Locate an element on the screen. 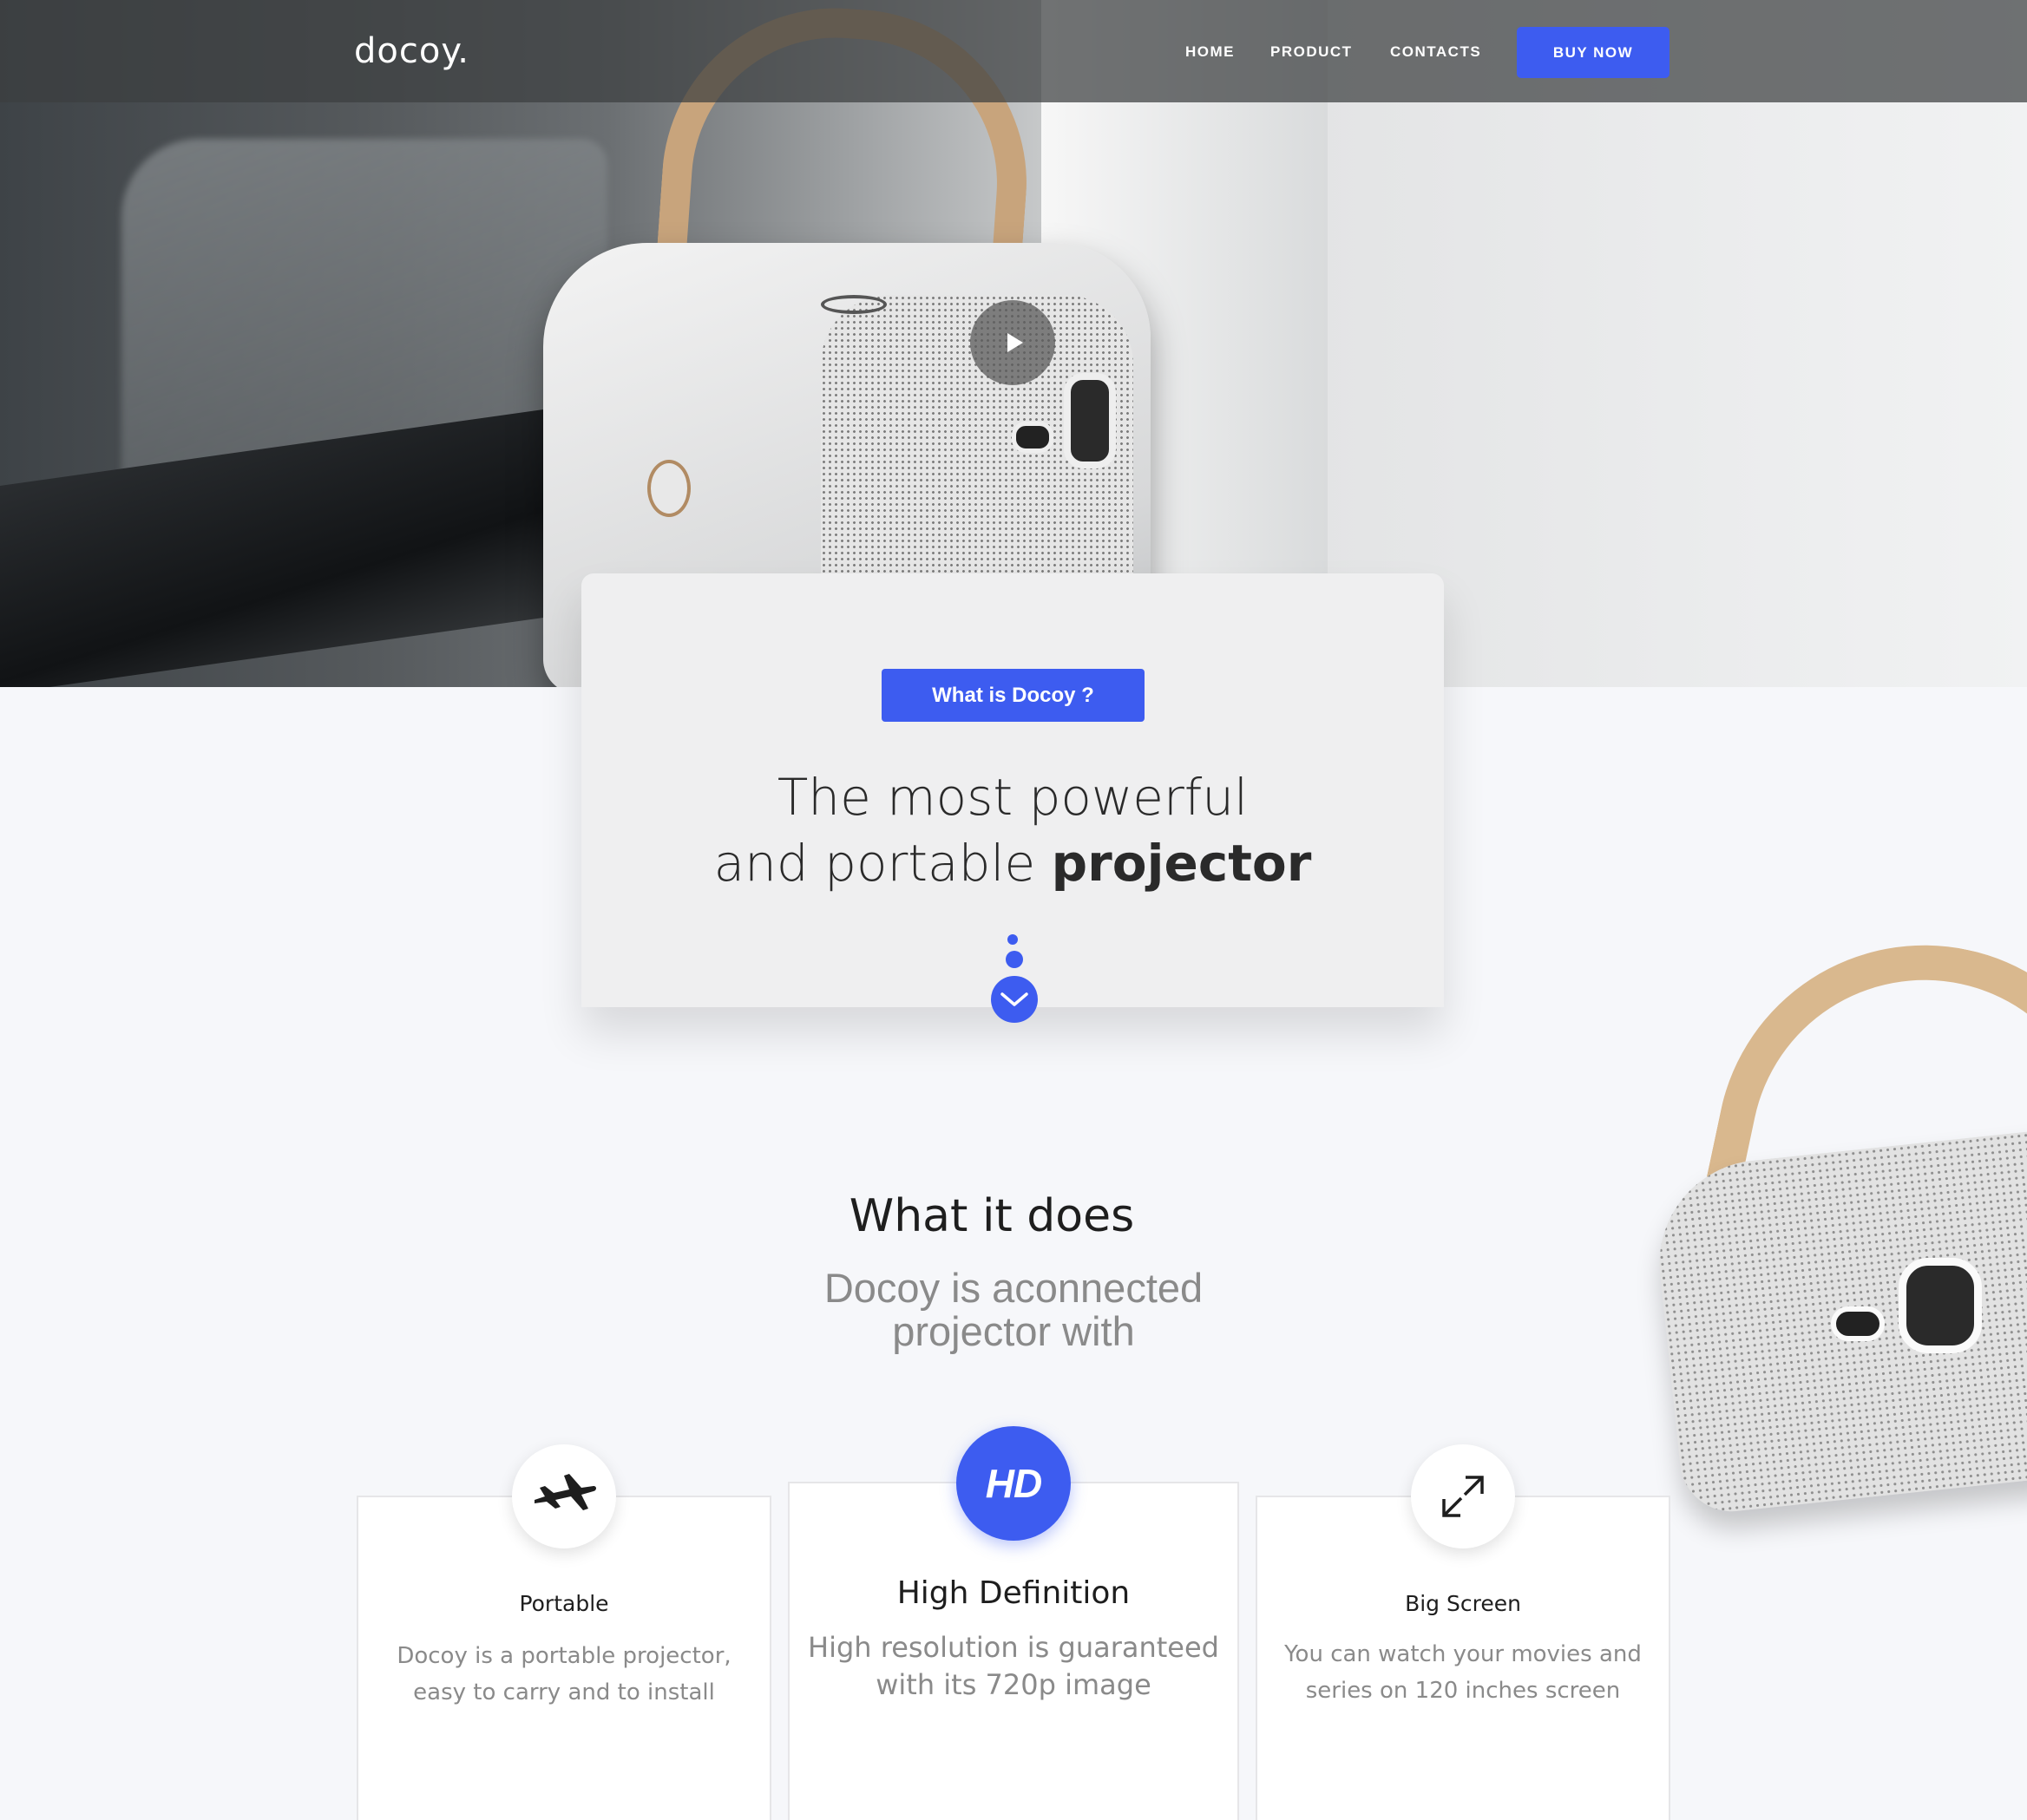  feature-icon-portable is located at coordinates (564, 1496).